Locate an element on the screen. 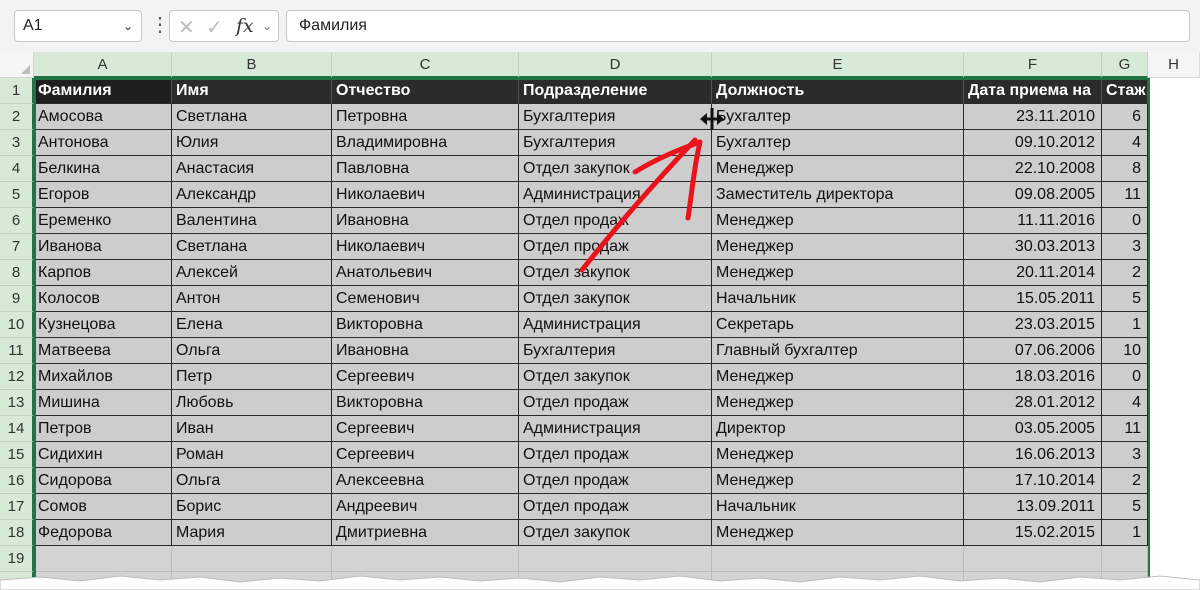 The height and width of the screenshot is (590, 1200). table-cell: Антон is located at coordinates (252, 299).